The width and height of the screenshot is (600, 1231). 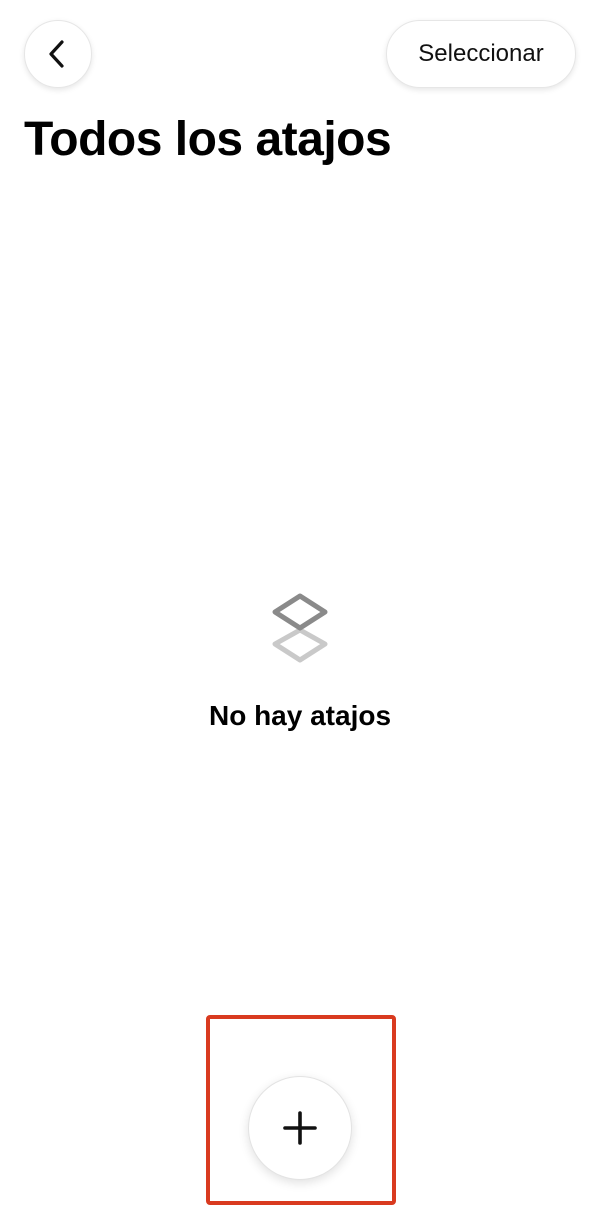 I want to click on page-title: Todos los atajos, so click(x=208, y=139).